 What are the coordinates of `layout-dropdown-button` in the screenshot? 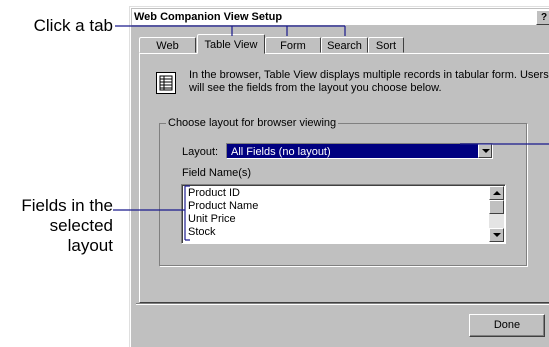 It's located at (485, 151).